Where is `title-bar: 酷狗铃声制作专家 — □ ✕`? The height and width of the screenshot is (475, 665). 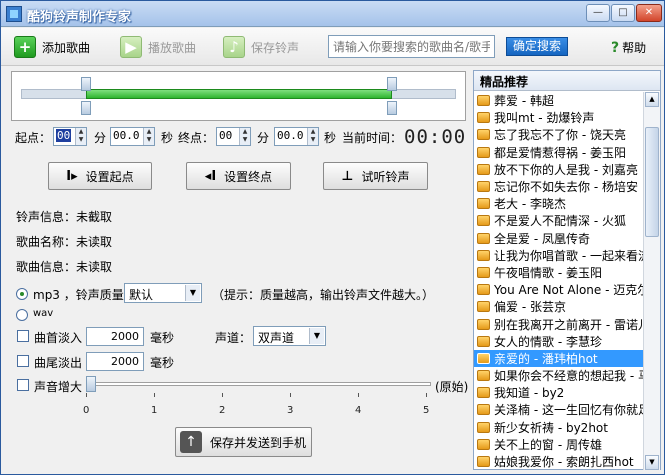 title-bar: 酷狗铃声制作专家 — □ ✕ is located at coordinates (332, 14).